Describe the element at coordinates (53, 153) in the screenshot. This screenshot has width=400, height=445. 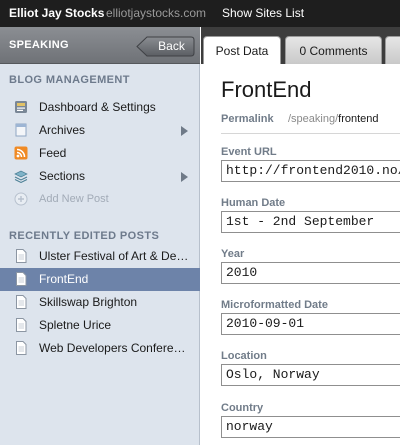
I see `sidebar-item-label: Feed` at that location.